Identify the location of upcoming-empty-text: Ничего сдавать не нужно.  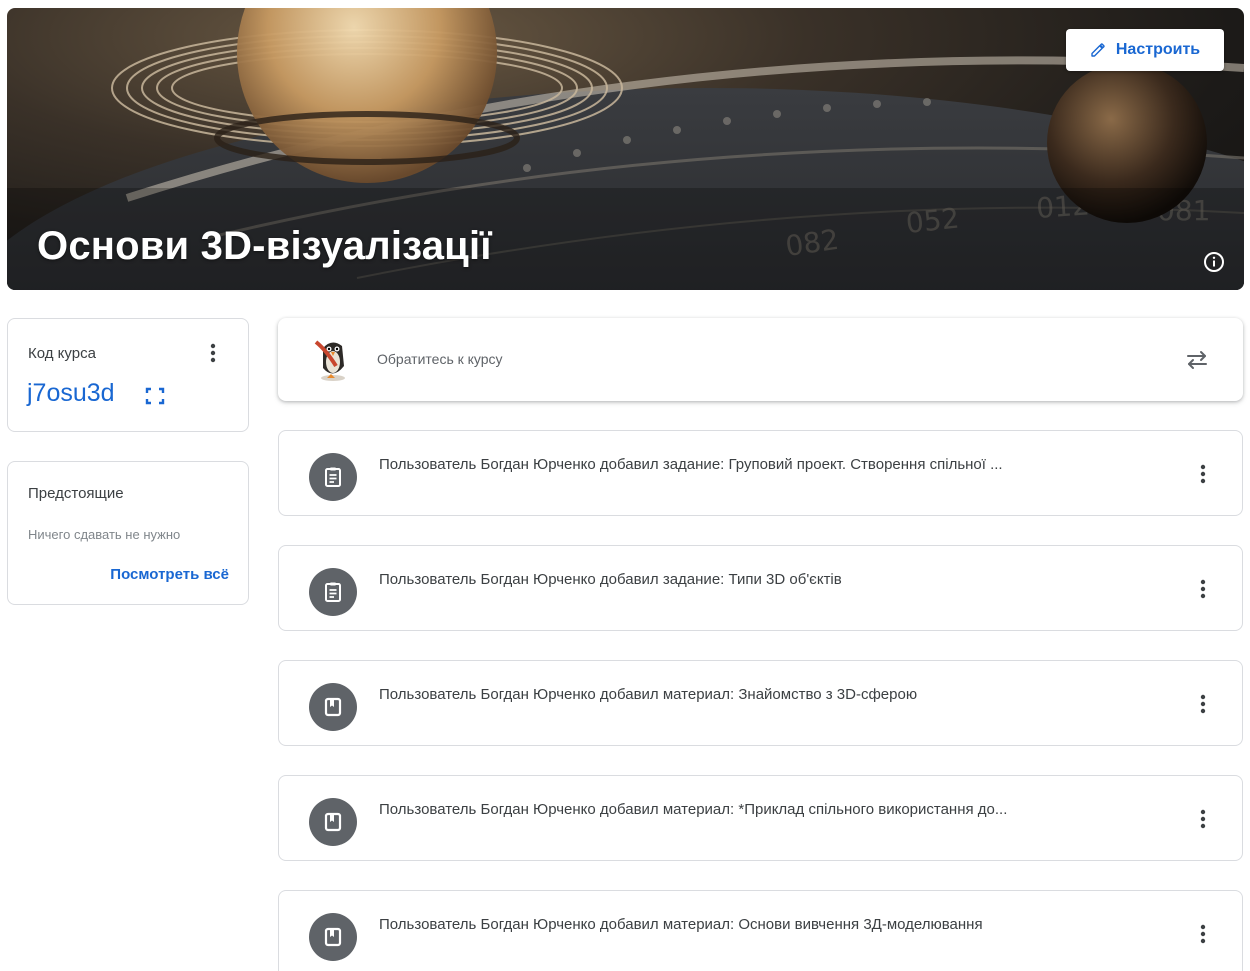
(104, 534).